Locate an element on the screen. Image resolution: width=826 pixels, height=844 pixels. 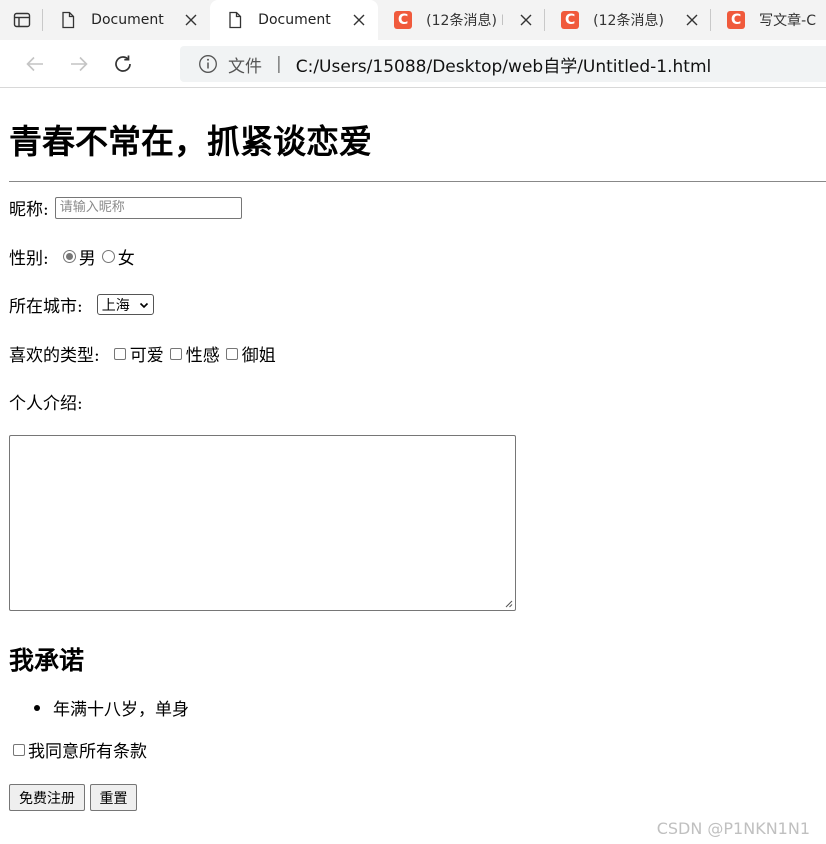
resize-grip-icon is located at coordinates (508, 603).